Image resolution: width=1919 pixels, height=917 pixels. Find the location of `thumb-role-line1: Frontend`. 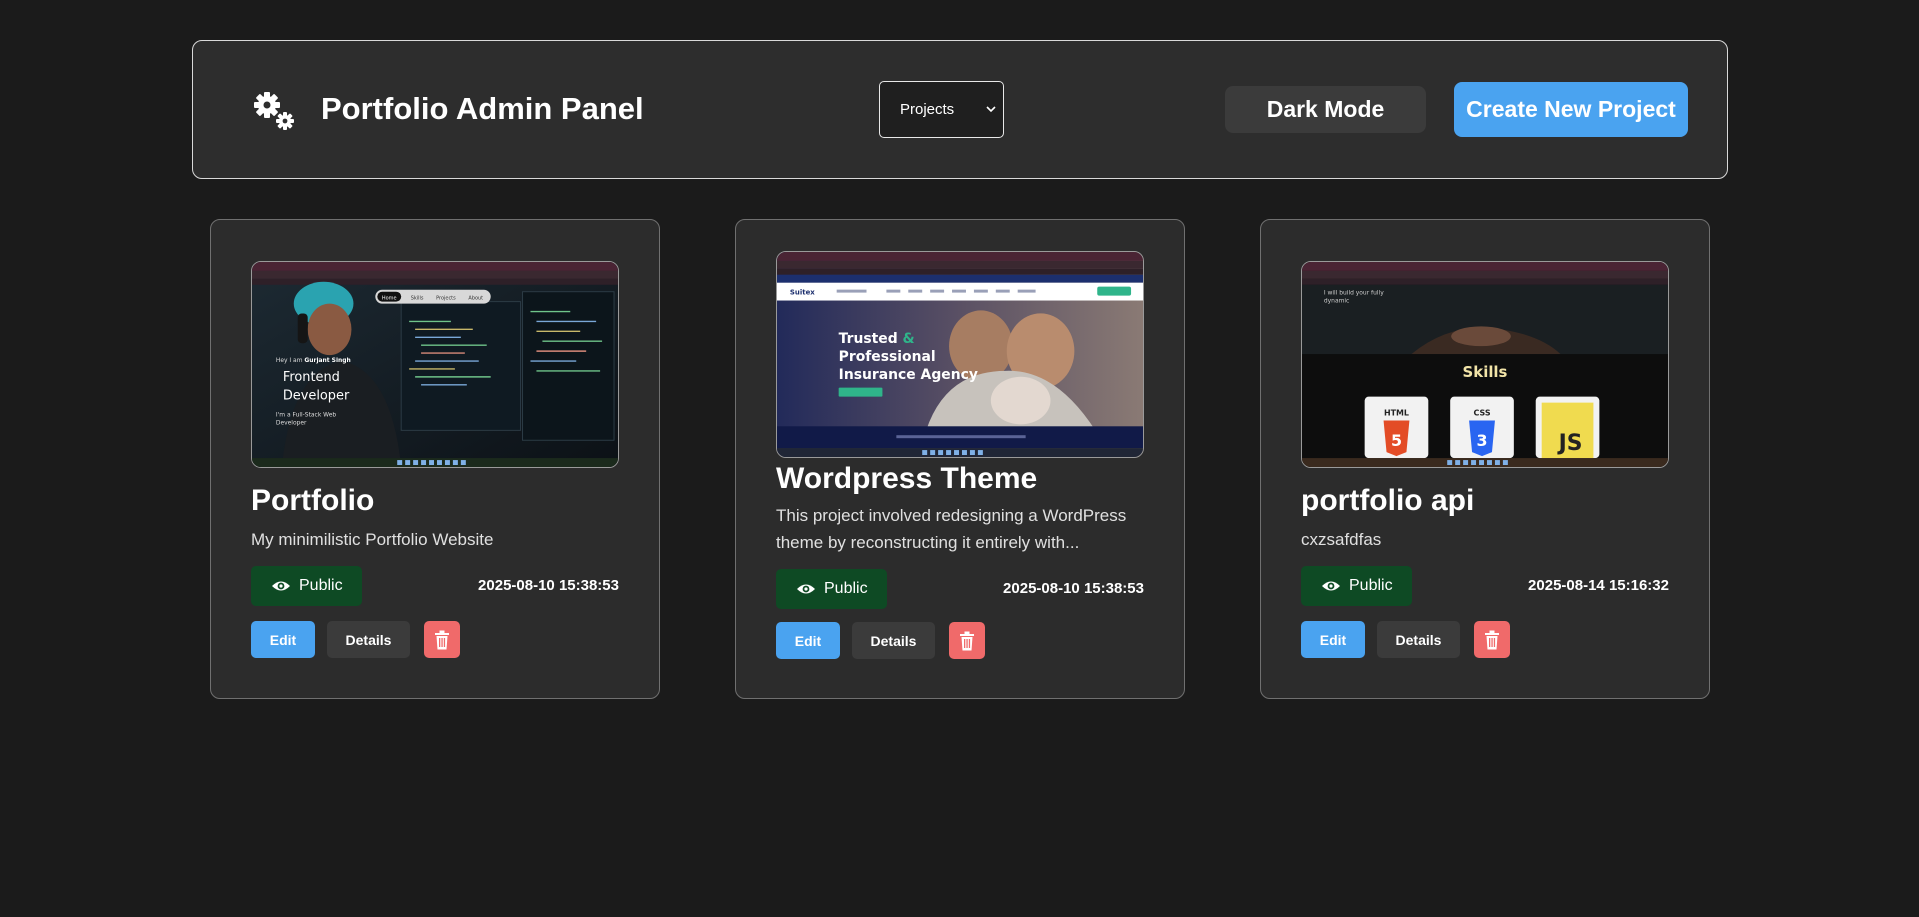

thumb-role-line1: Frontend is located at coordinates (311, 377).